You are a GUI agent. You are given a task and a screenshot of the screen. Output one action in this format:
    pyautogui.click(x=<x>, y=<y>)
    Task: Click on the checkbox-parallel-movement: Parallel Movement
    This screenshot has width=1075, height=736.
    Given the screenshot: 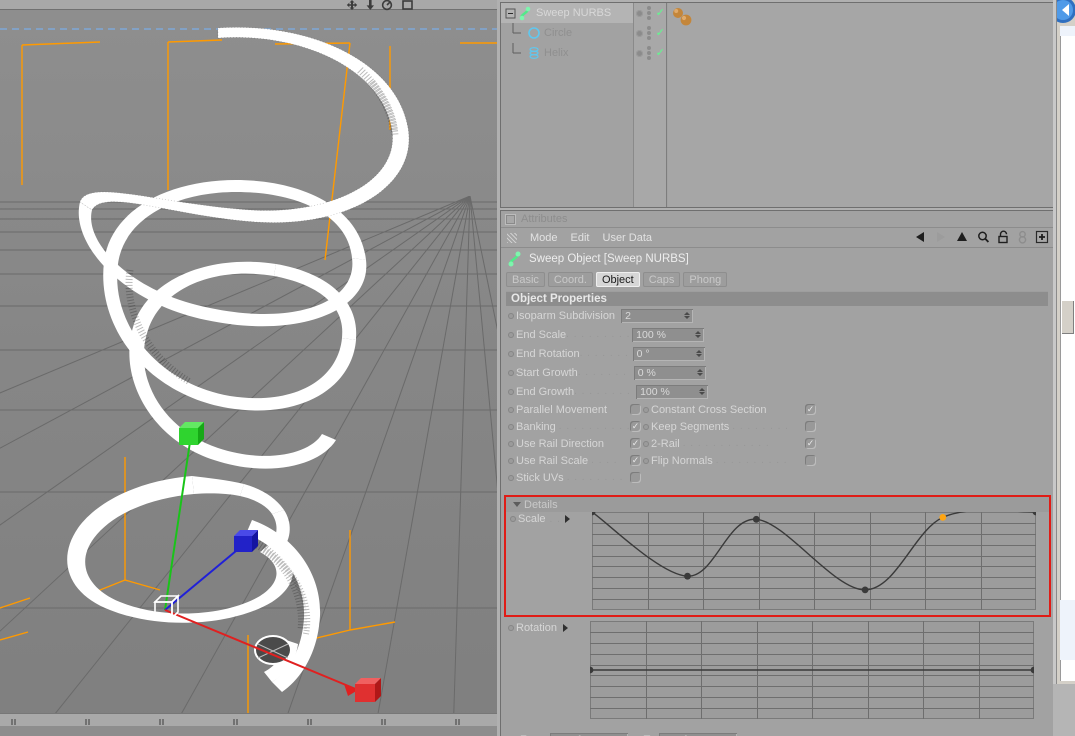 What is the action you would take?
    pyautogui.click(x=571, y=410)
    